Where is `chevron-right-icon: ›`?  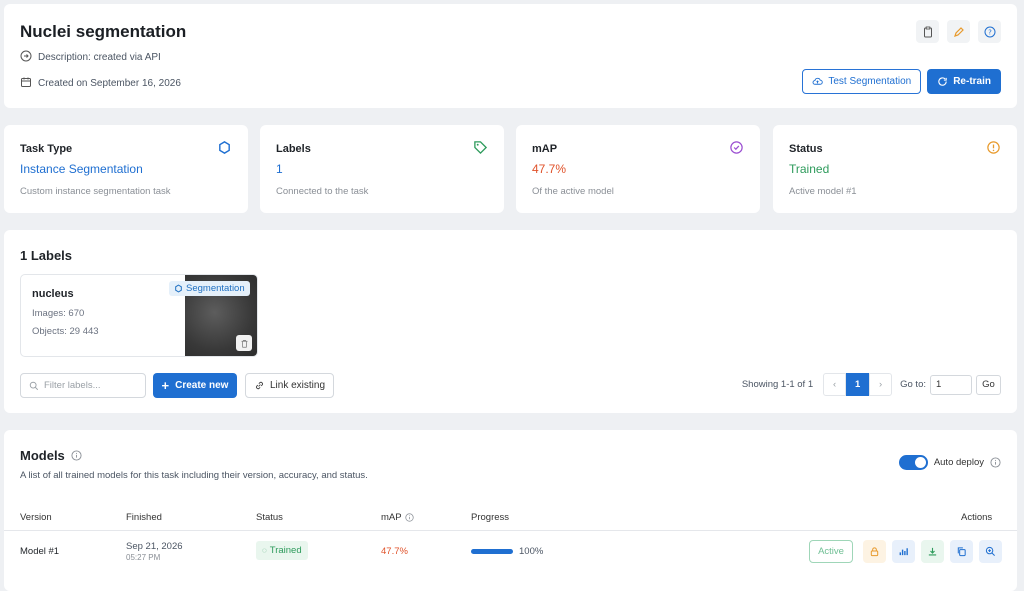
chevron-right-icon: › is located at coordinates (881, 384).